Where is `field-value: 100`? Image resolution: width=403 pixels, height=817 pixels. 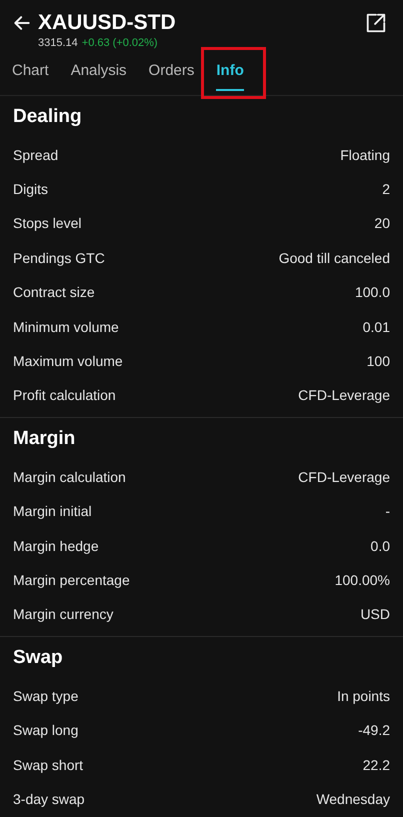 field-value: 100 is located at coordinates (378, 362).